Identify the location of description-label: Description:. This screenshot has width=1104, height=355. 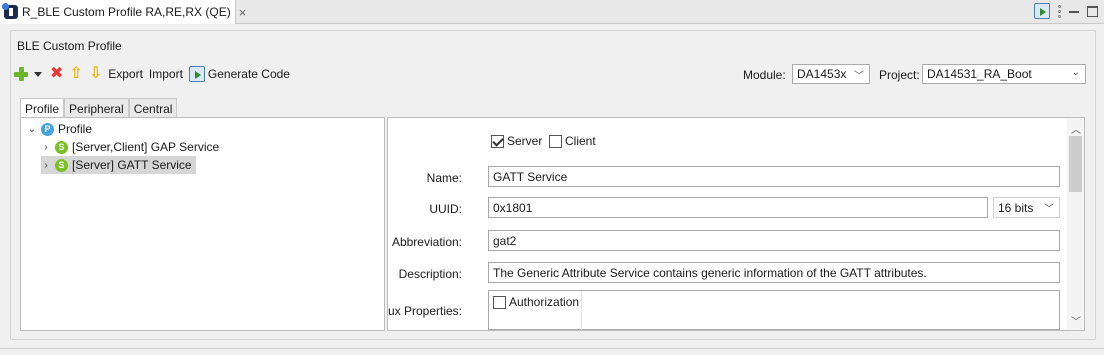
(430, 274).